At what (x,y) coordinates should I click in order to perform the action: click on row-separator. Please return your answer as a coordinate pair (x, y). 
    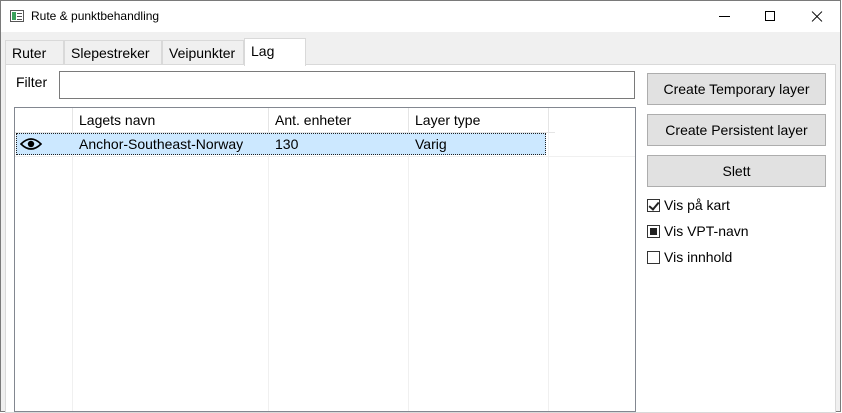
    Looking at the image, I should click on (325, 156).